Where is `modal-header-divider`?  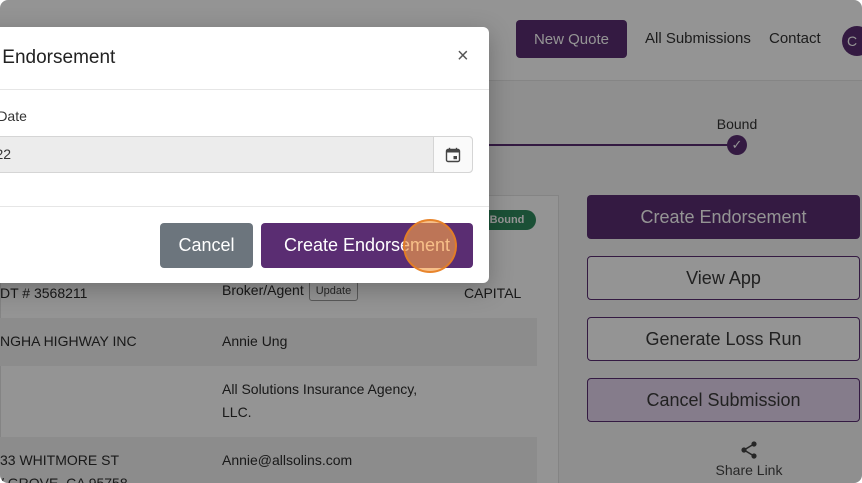
modal-header-divider is located at coordinates (244, 89).